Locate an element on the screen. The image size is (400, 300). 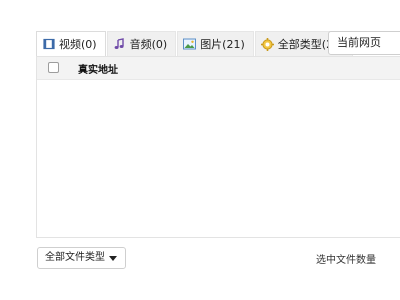
all-types-icon is located at coordinates (267, 44).